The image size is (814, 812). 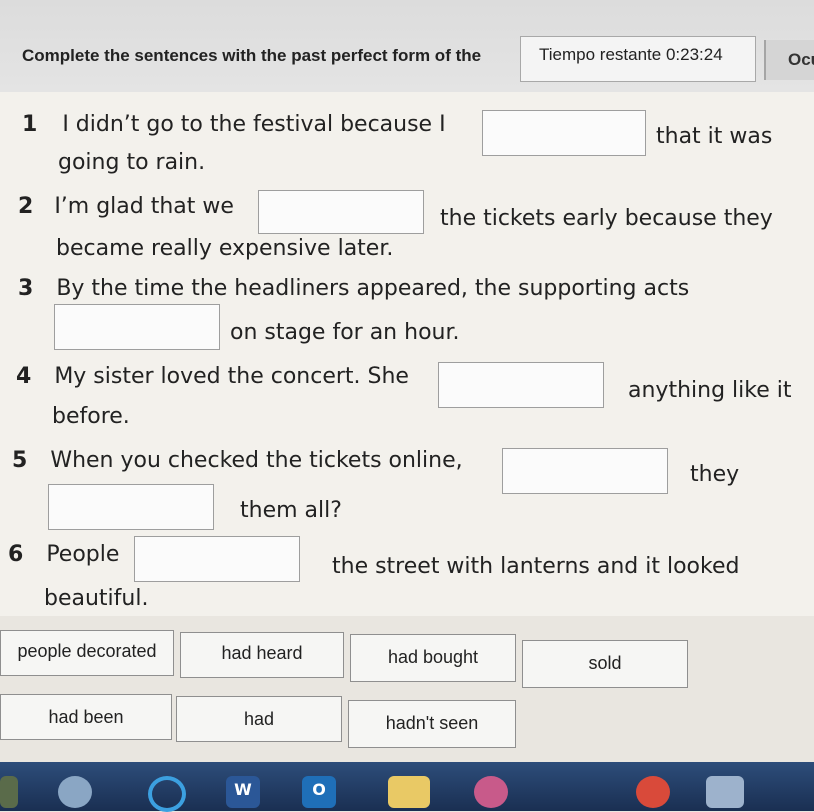 What do you see at coordinates (9, 792) in the screenshot?
I see `grid-icon` at bounding box center [9, 792].